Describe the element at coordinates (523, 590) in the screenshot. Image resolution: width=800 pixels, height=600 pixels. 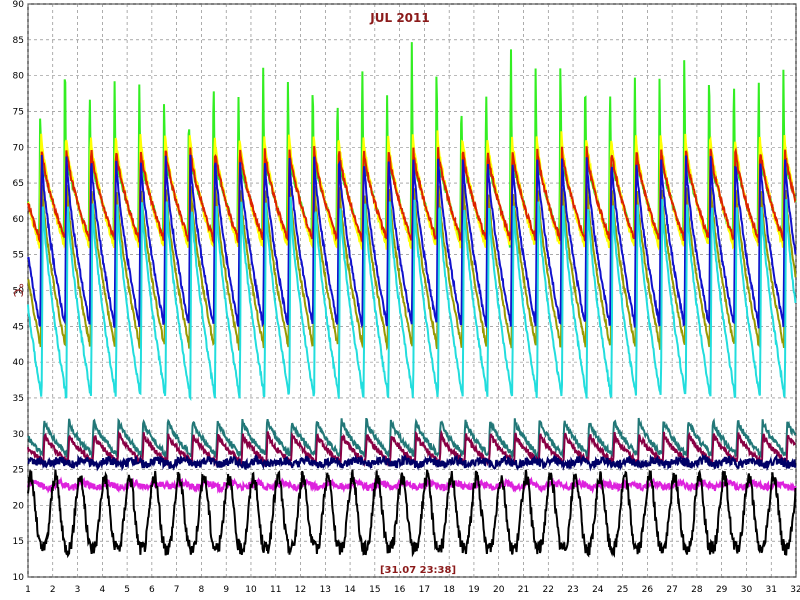
I see `x-tick-label: 21` at that location.